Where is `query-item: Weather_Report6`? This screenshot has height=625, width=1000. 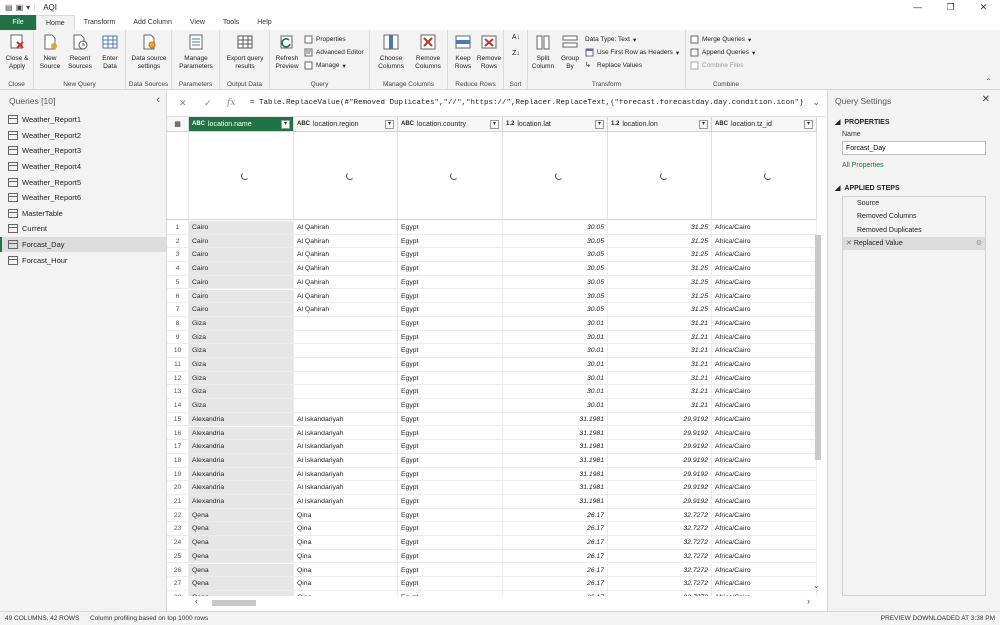
query-item: Weather_Report6 is located at coordinates (83, 198).